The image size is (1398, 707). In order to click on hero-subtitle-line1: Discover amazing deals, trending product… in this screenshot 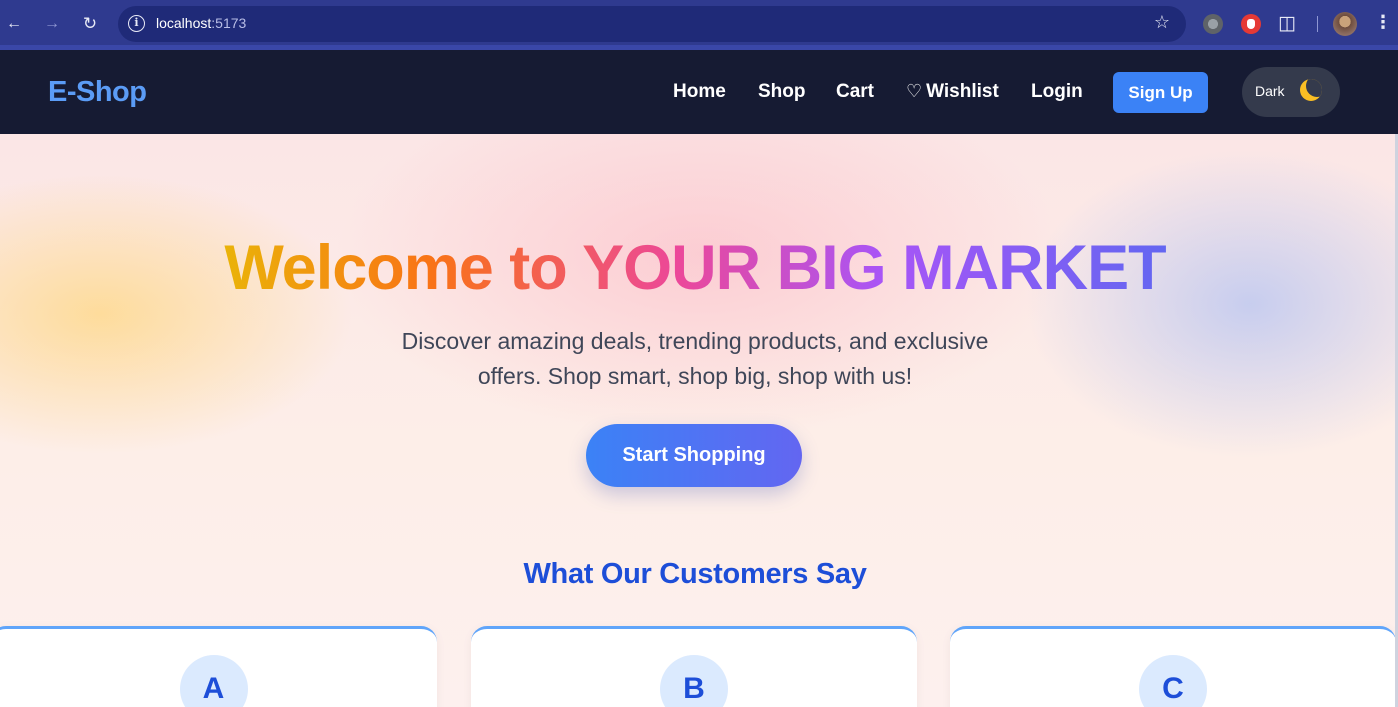, I will do `click(695, 341)`.